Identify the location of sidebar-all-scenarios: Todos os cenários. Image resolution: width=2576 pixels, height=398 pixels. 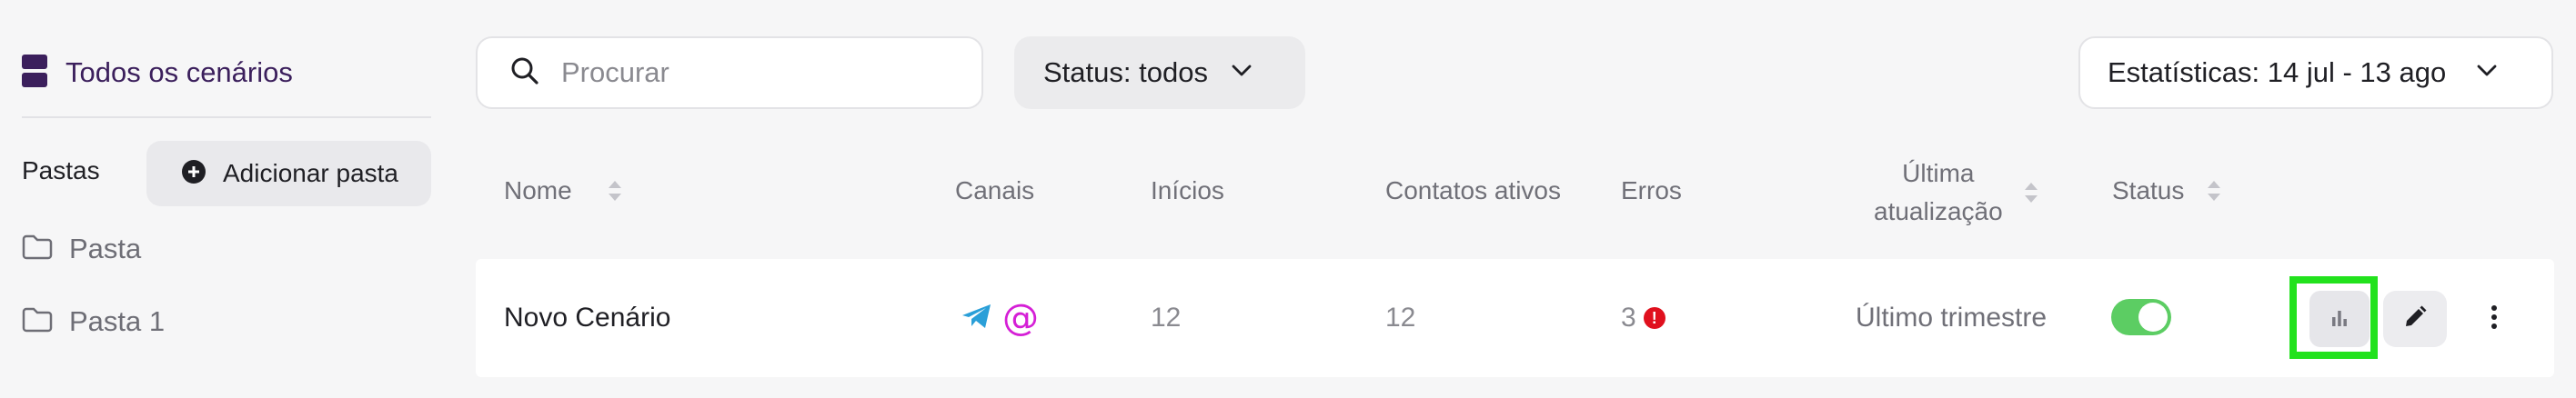
(157, 73).